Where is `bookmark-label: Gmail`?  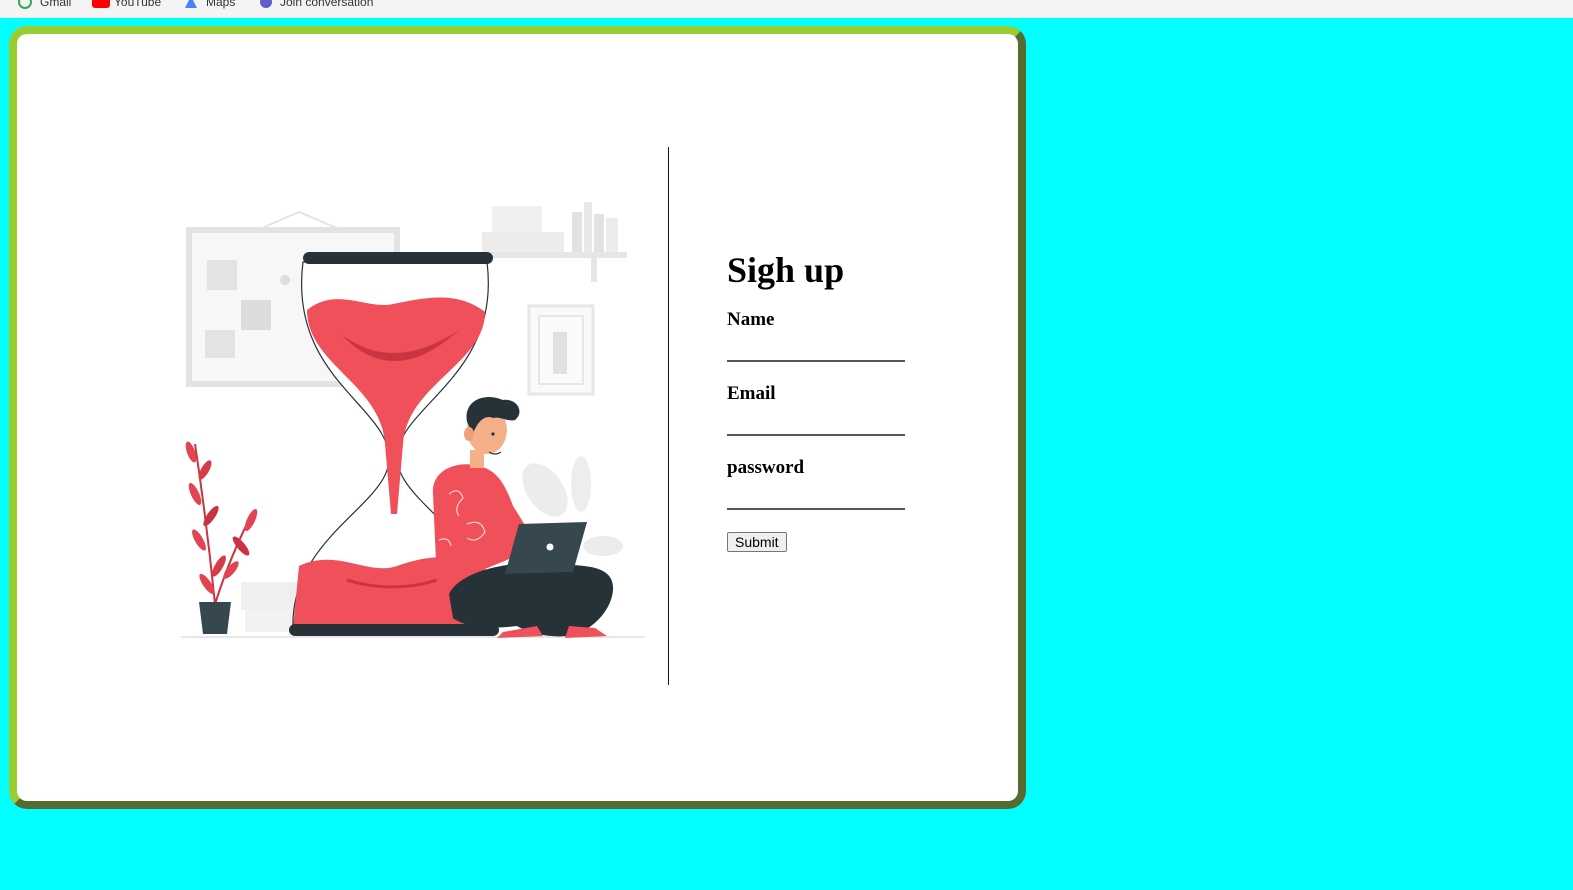 bookmark-label: Gmail is located at coordinates (56, 4).